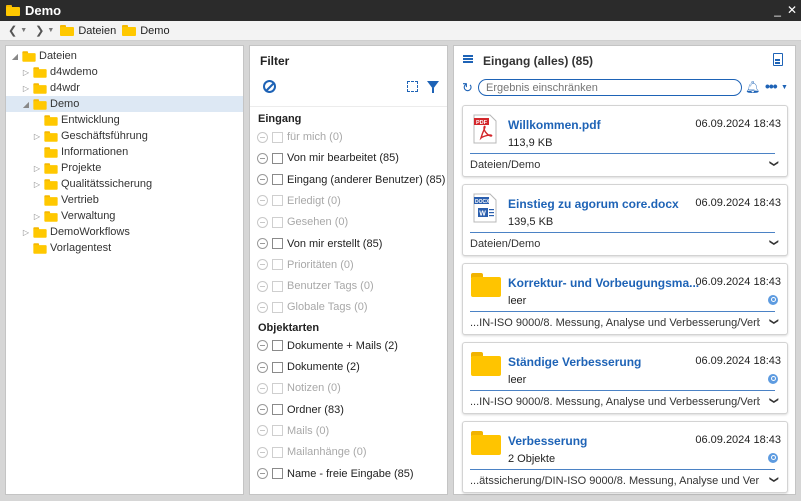  What do you see at coordinates (610, 87) in the screenshot?
I see `search-input` at bounding box center [610, 87].